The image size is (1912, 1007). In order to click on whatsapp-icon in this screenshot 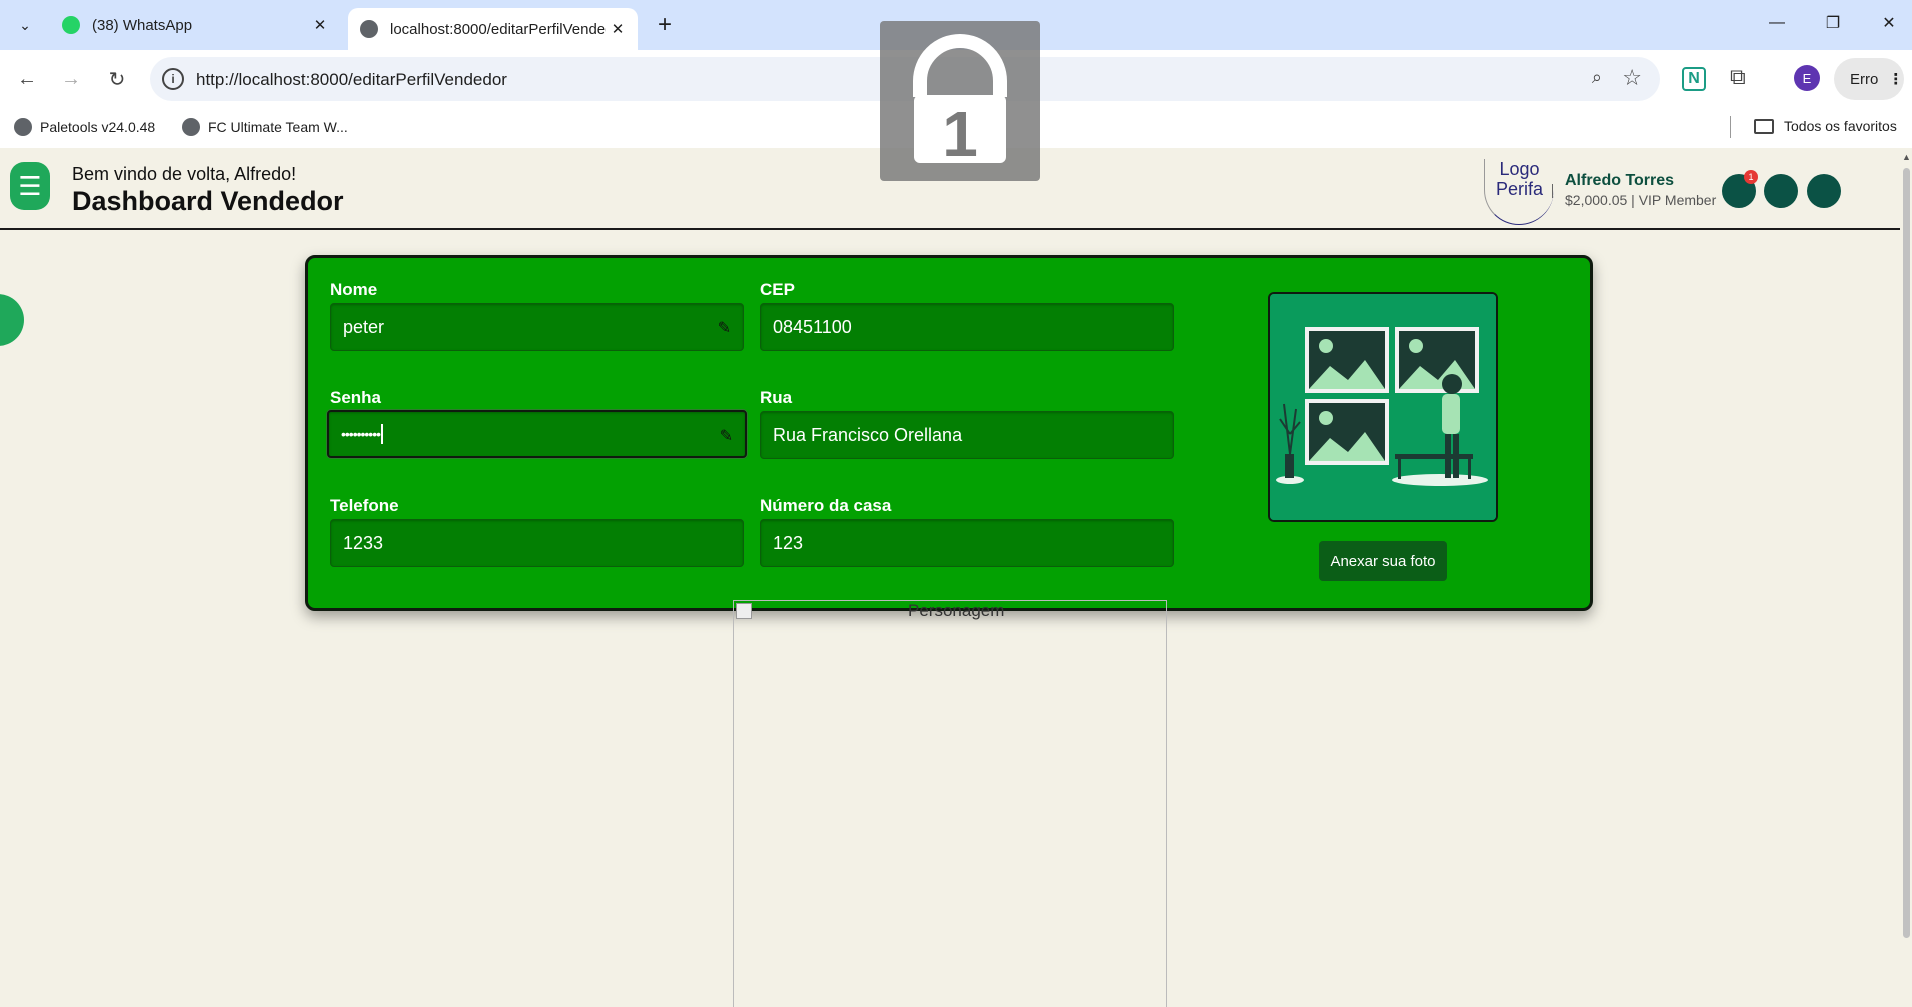, I will do `click(71, 25)`.